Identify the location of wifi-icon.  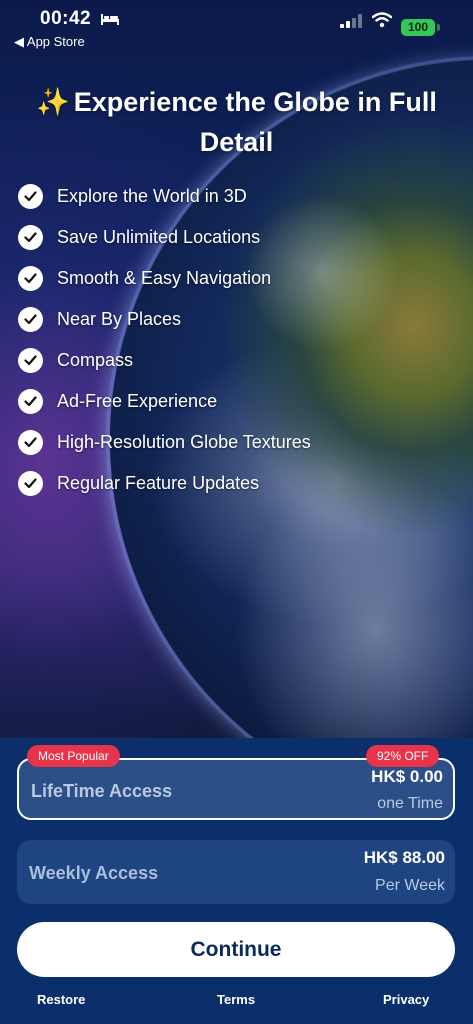
(382, 20).